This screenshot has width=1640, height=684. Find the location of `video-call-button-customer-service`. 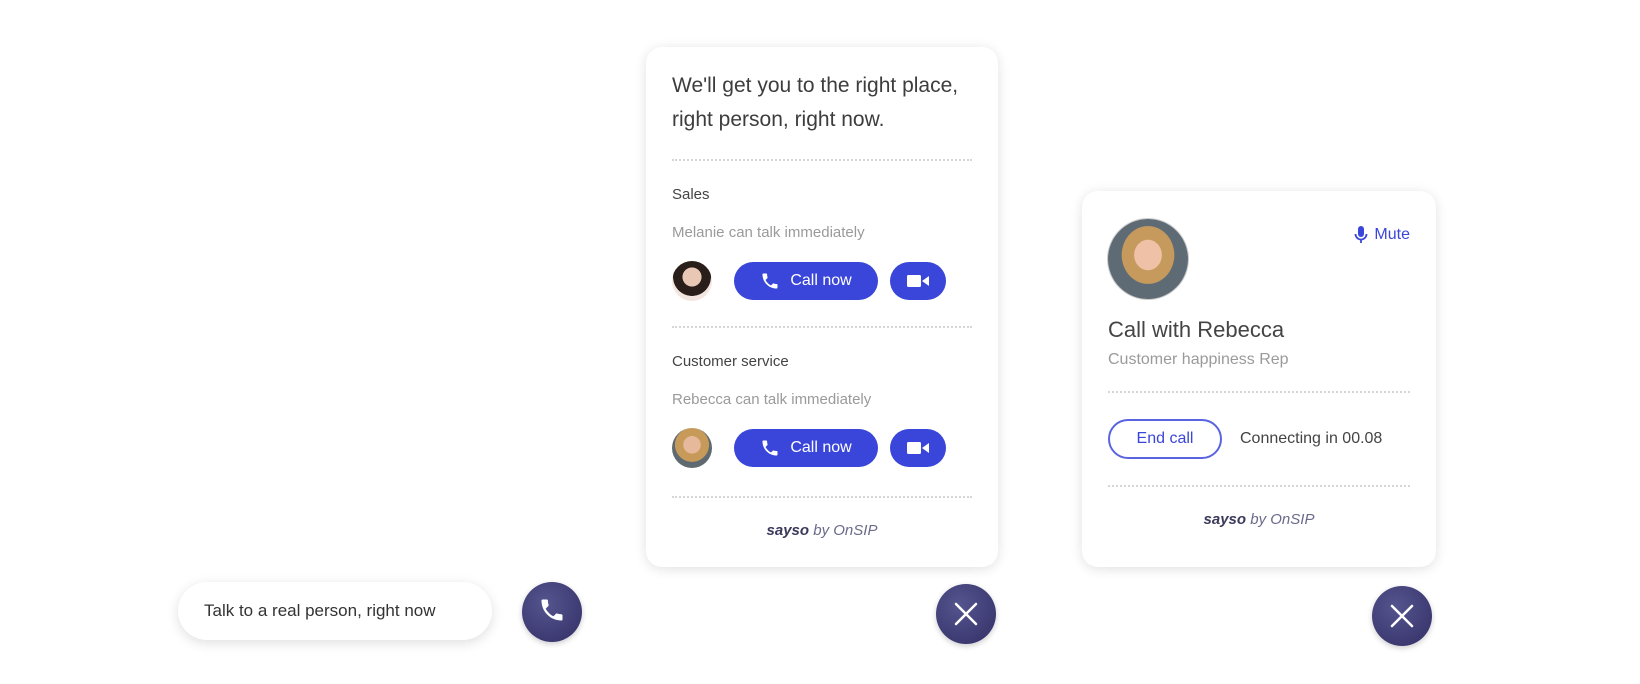

video-call-button-customer-service is located at coordinates (918, 448).